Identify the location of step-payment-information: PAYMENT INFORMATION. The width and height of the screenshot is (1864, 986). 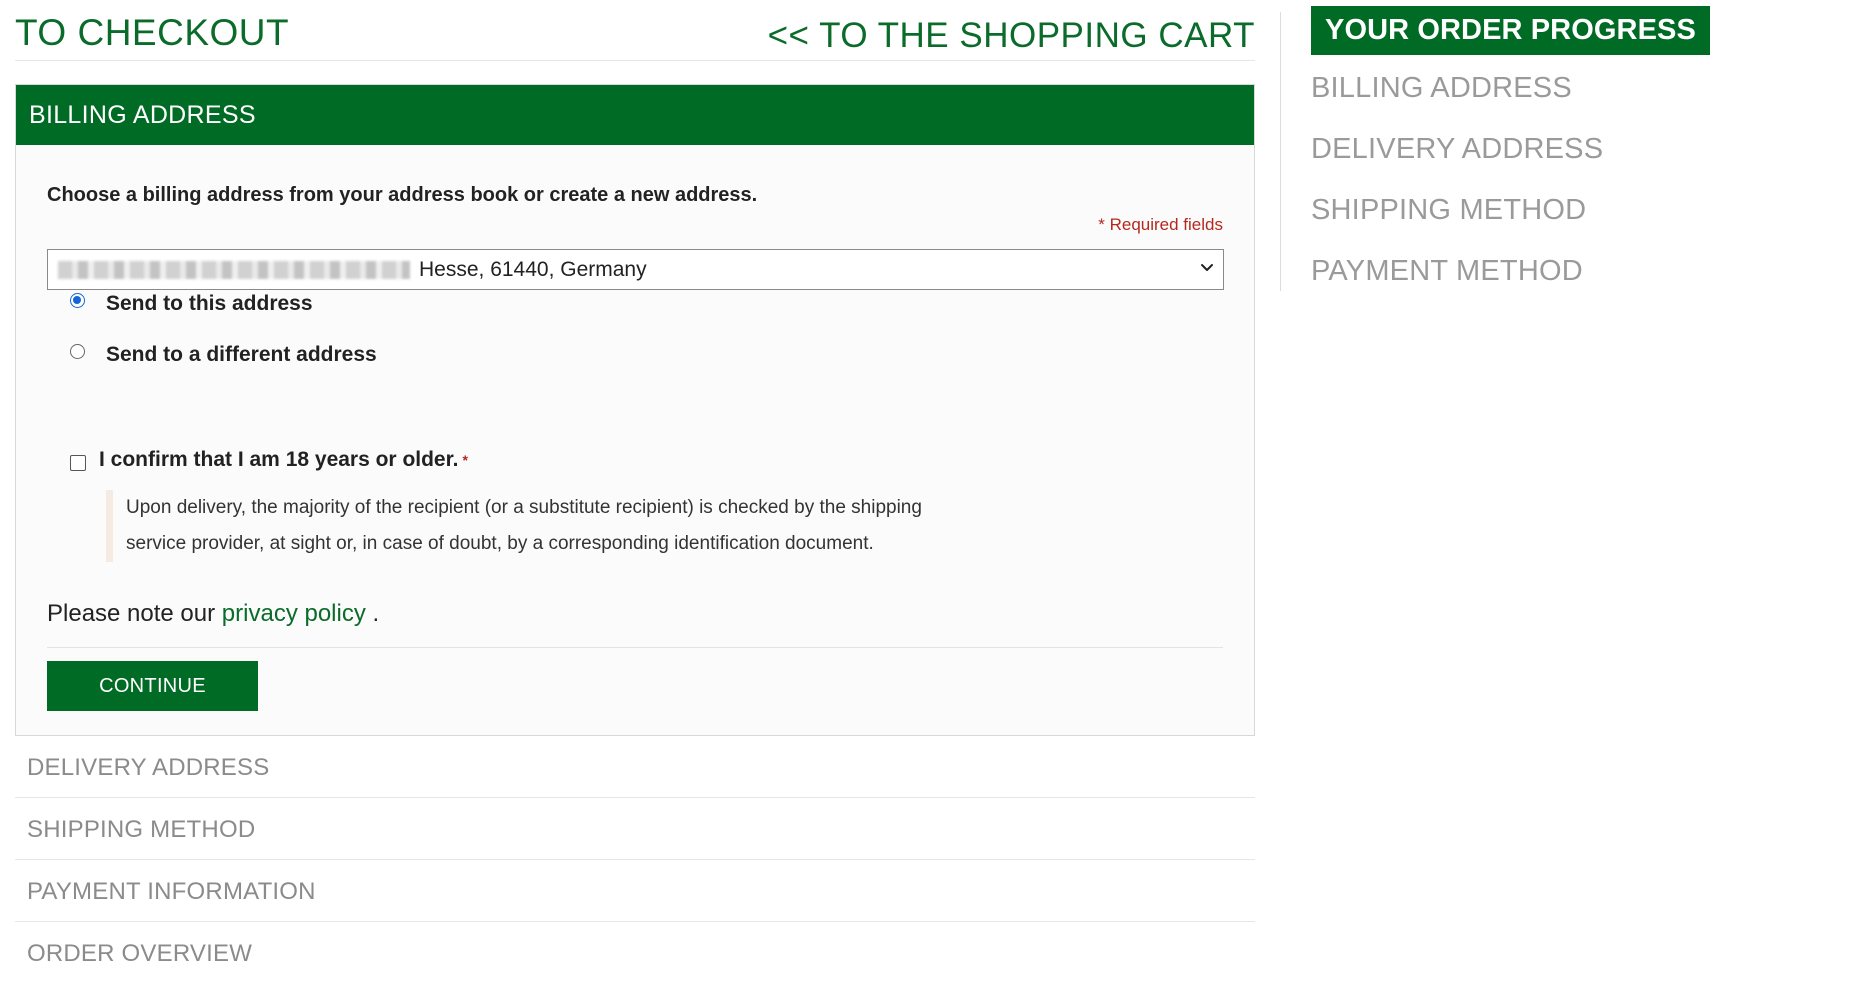
(635, 891).